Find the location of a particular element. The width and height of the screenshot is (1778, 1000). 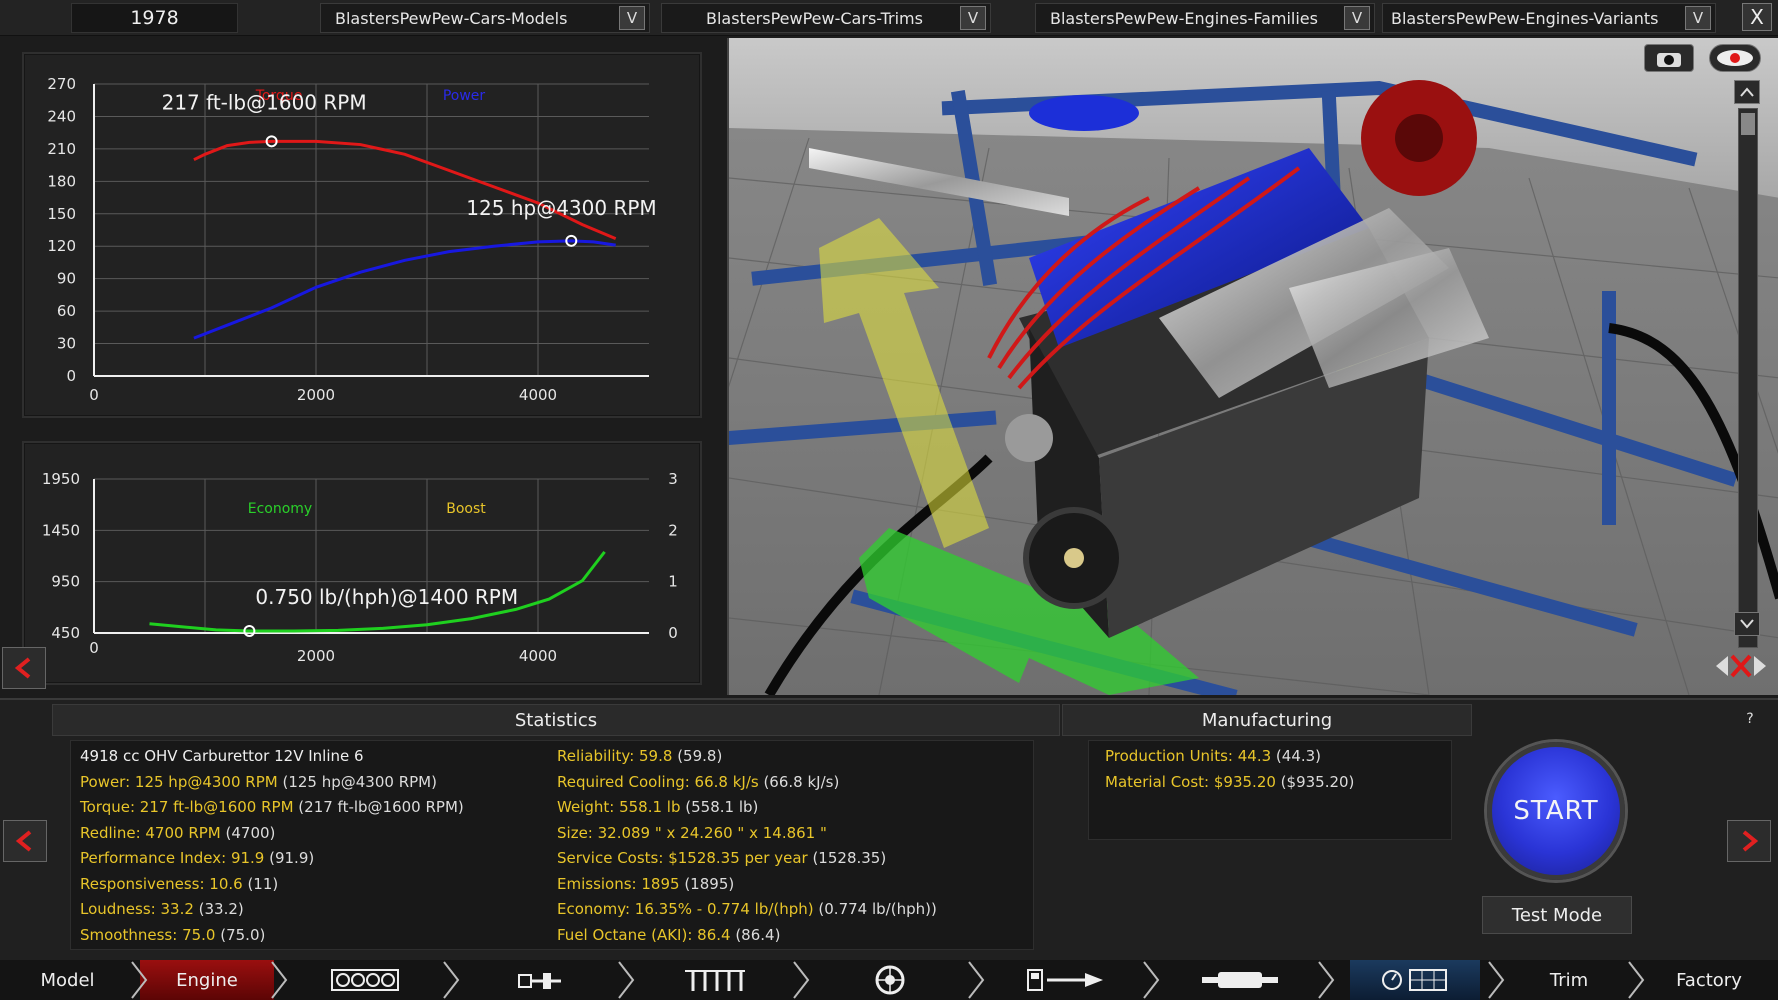

y-tick-label-left: 950 is located at coordinates (65, 582).